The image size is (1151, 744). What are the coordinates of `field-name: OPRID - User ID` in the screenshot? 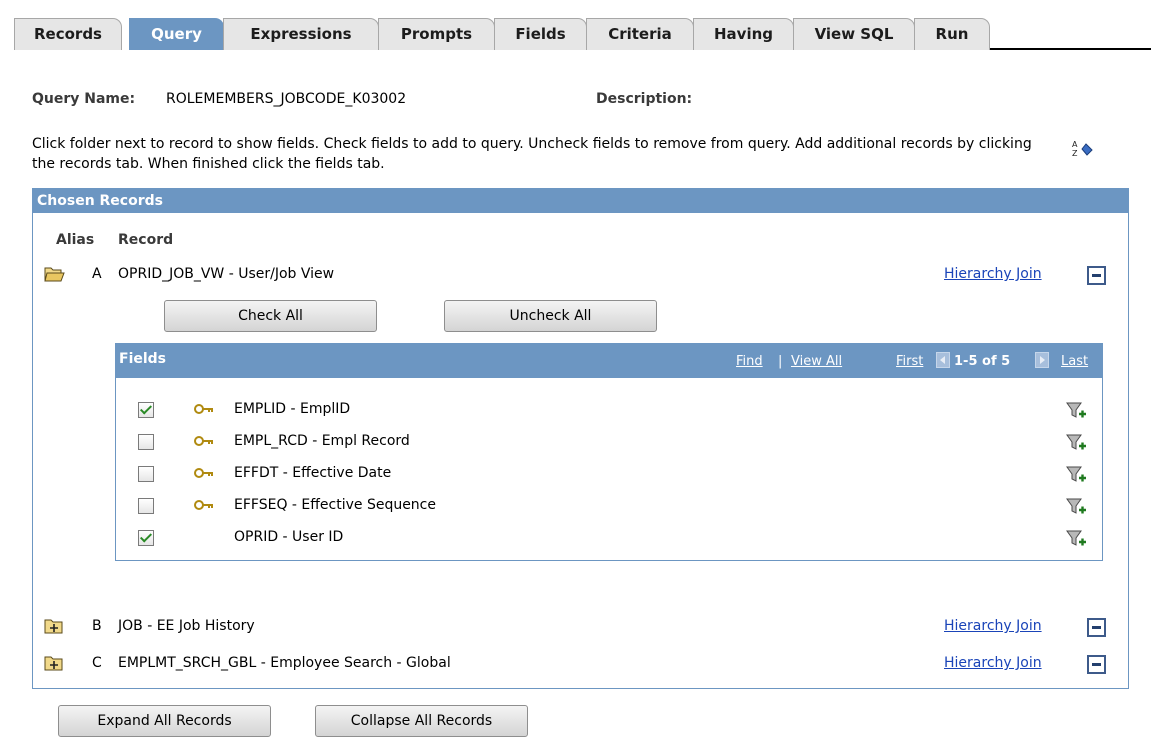 It's located at (289, 537).